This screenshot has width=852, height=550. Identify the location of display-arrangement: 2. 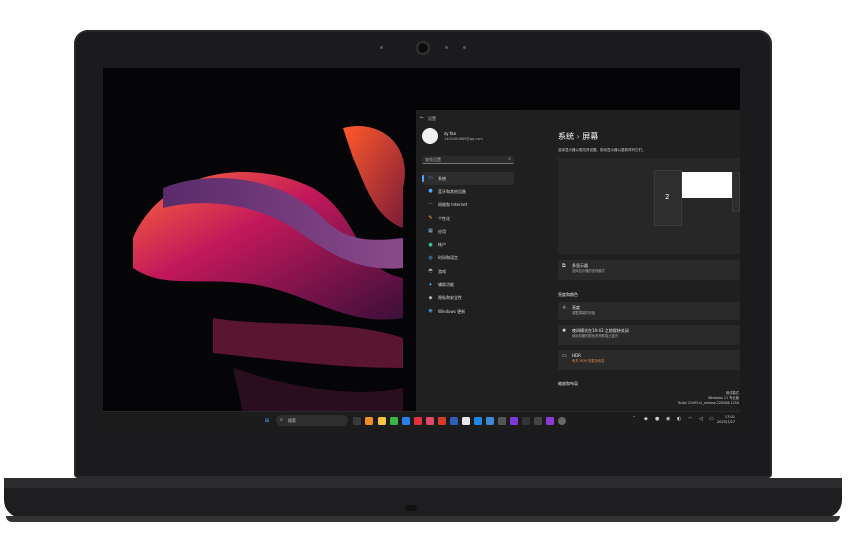
(649, 206).